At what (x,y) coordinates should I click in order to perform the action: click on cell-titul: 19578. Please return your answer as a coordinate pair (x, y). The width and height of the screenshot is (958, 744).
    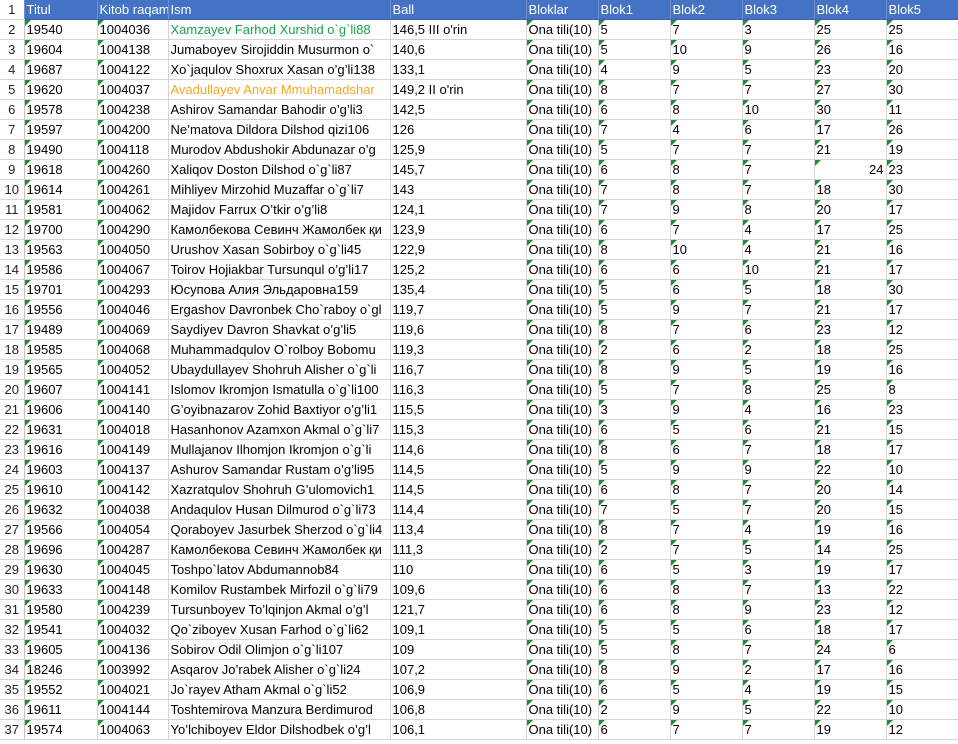
    Looking at the image, I should click on (61, 109).